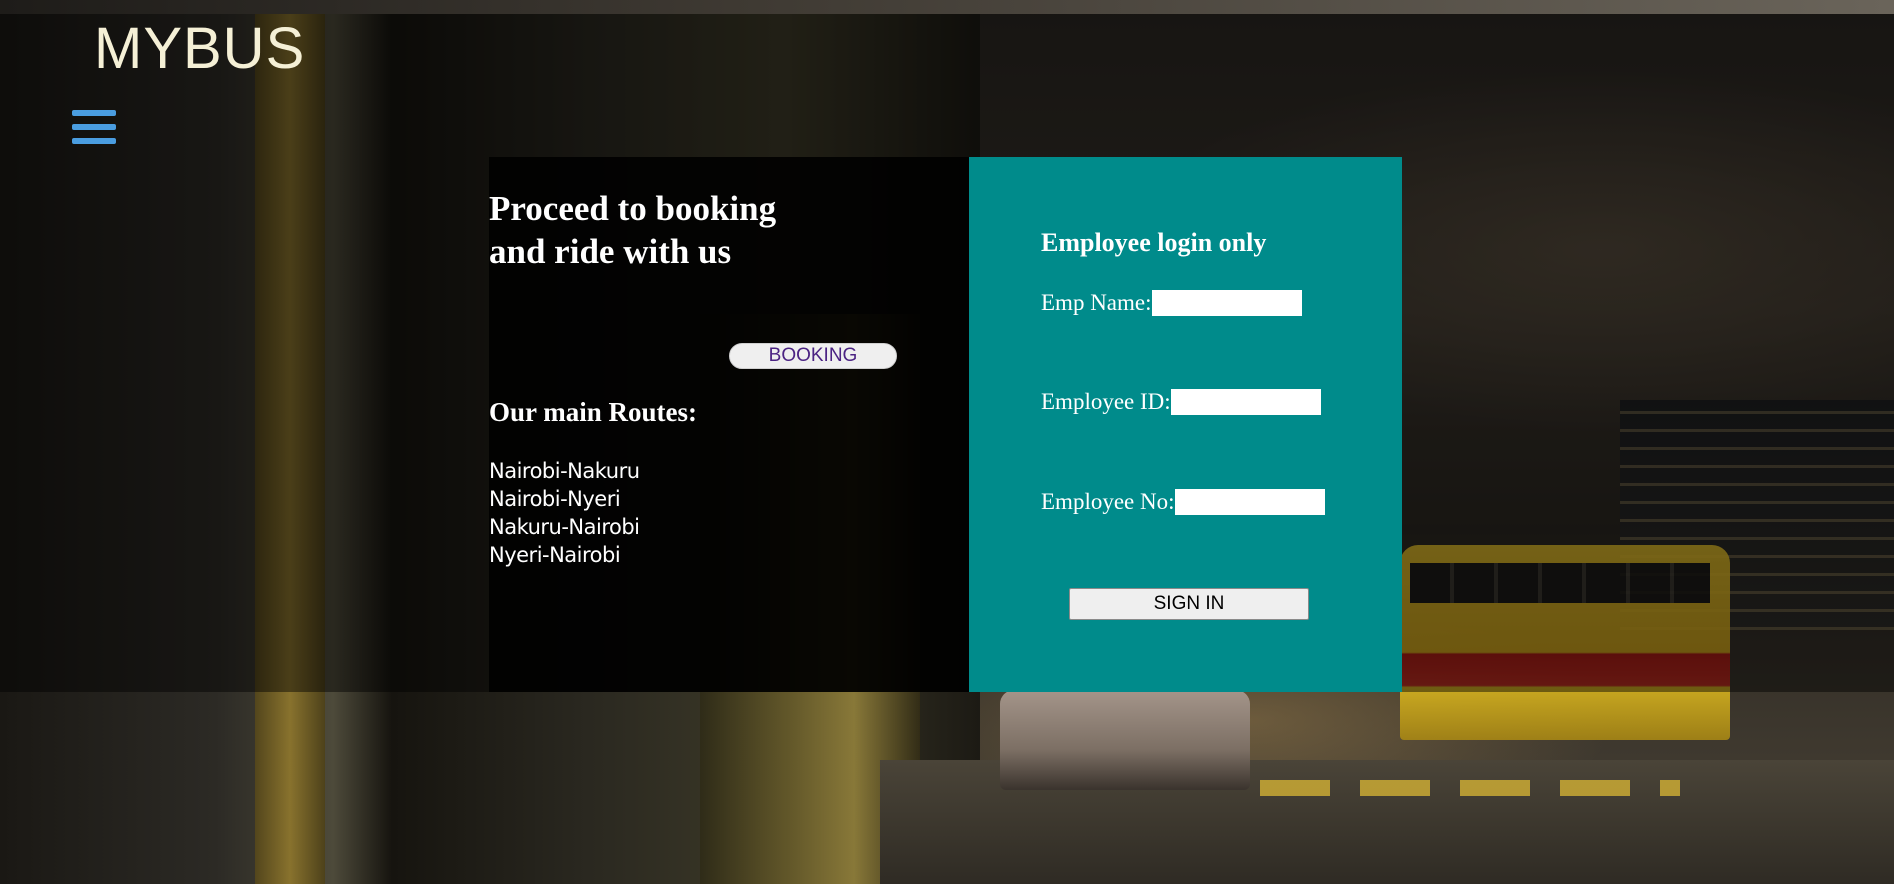  What do you see at coordinates (200, 48) in the screenshot?
I see `brand-logo-text: MYBUS` at bounding box center [200, 48].